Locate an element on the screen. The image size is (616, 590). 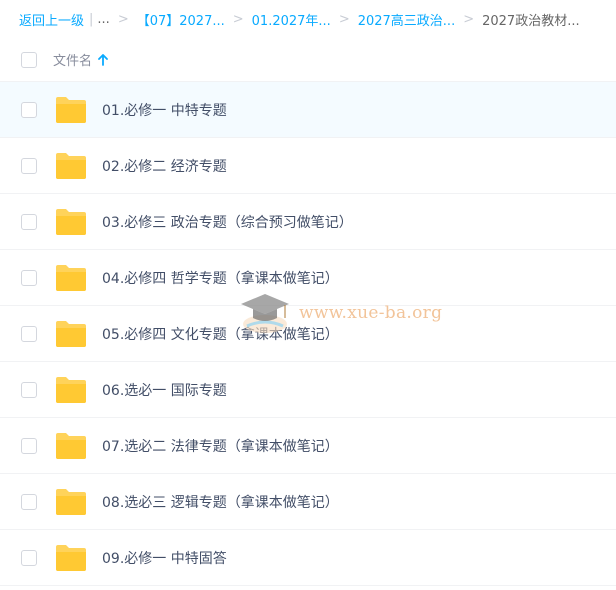
file-name: 04.必修四 哲学专题（拿课本做笔记） is located at coordinates (220, 278).